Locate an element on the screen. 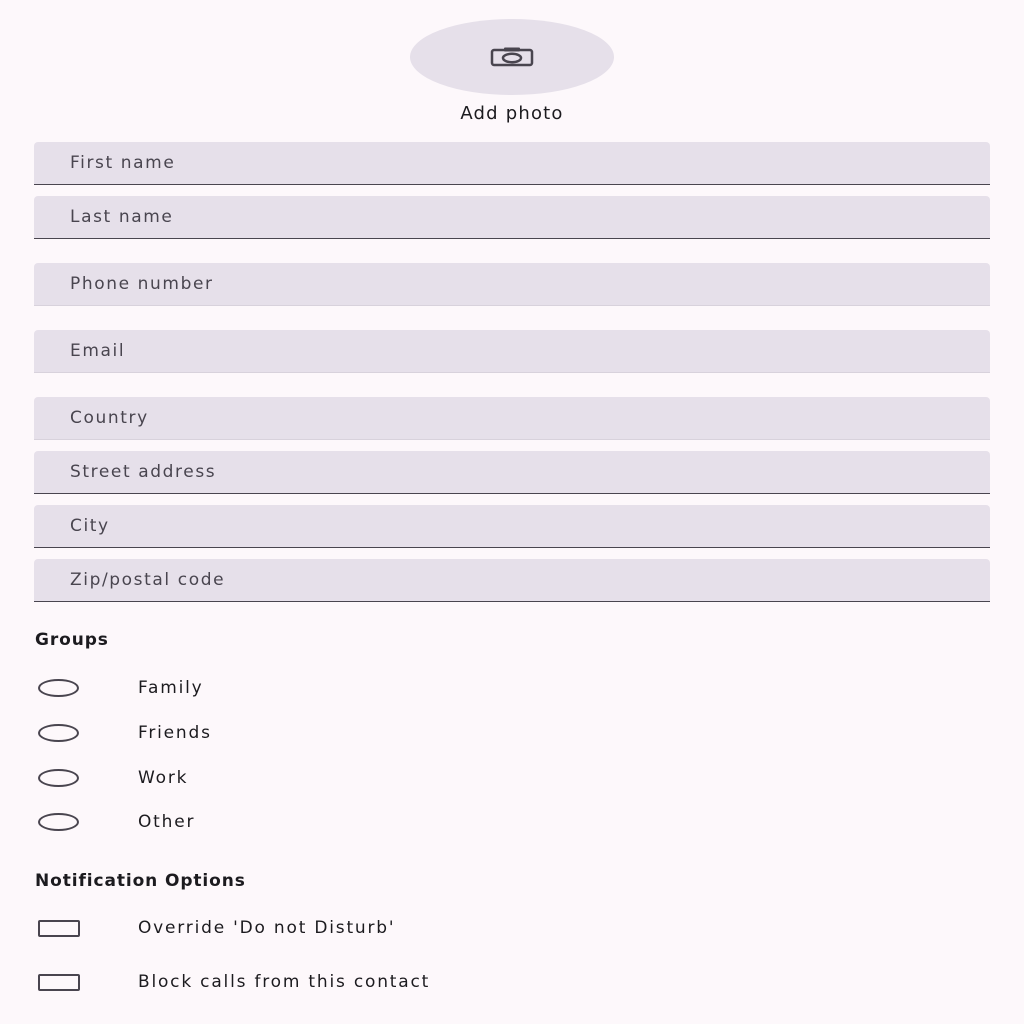  street-address-input is located at coordinates (512, 472).